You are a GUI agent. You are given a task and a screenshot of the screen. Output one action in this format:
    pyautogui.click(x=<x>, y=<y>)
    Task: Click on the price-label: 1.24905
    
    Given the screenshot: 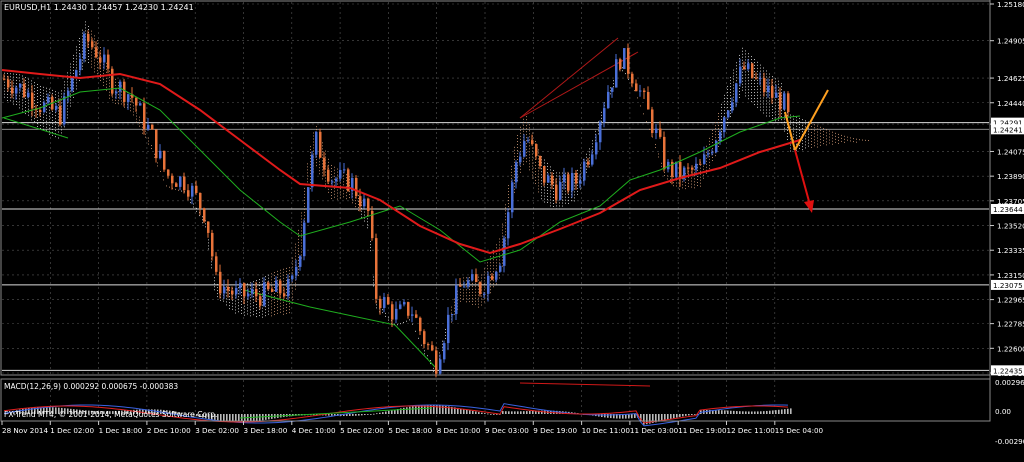 What is the action you would take?
    pyautogui.click(x=1010, y=41)
    